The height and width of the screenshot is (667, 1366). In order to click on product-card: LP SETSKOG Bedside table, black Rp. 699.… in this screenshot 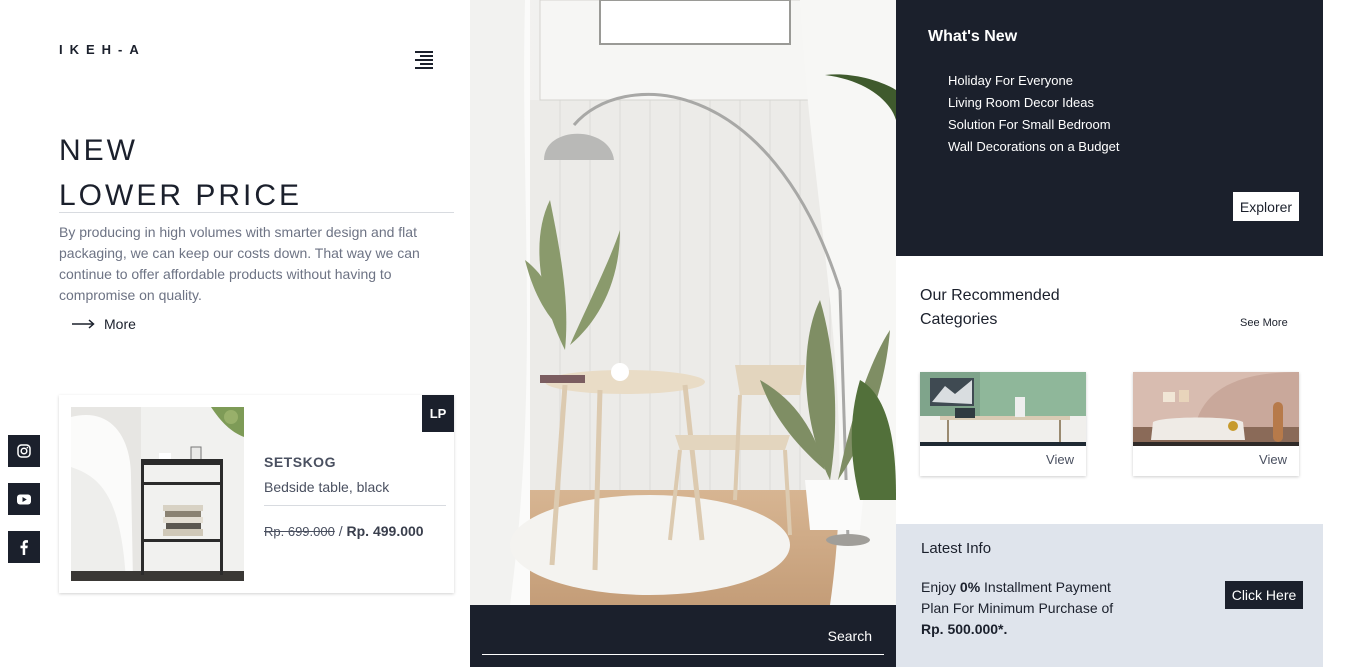, I will do `click(256, 494)`.